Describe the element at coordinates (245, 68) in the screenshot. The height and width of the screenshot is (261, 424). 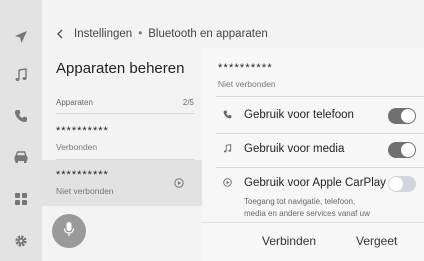
I see `selected-device-name: **********` at that location.